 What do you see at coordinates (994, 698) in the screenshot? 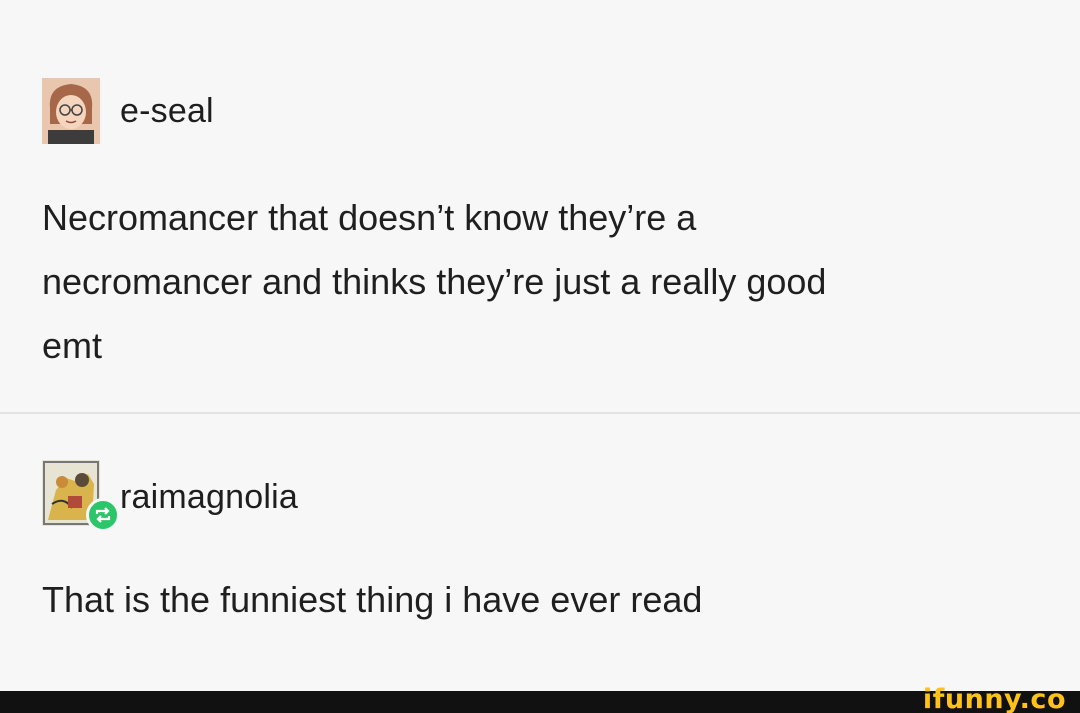
I see `ifunny-watermark: ifunny.co` at bounding box center [994, 698].